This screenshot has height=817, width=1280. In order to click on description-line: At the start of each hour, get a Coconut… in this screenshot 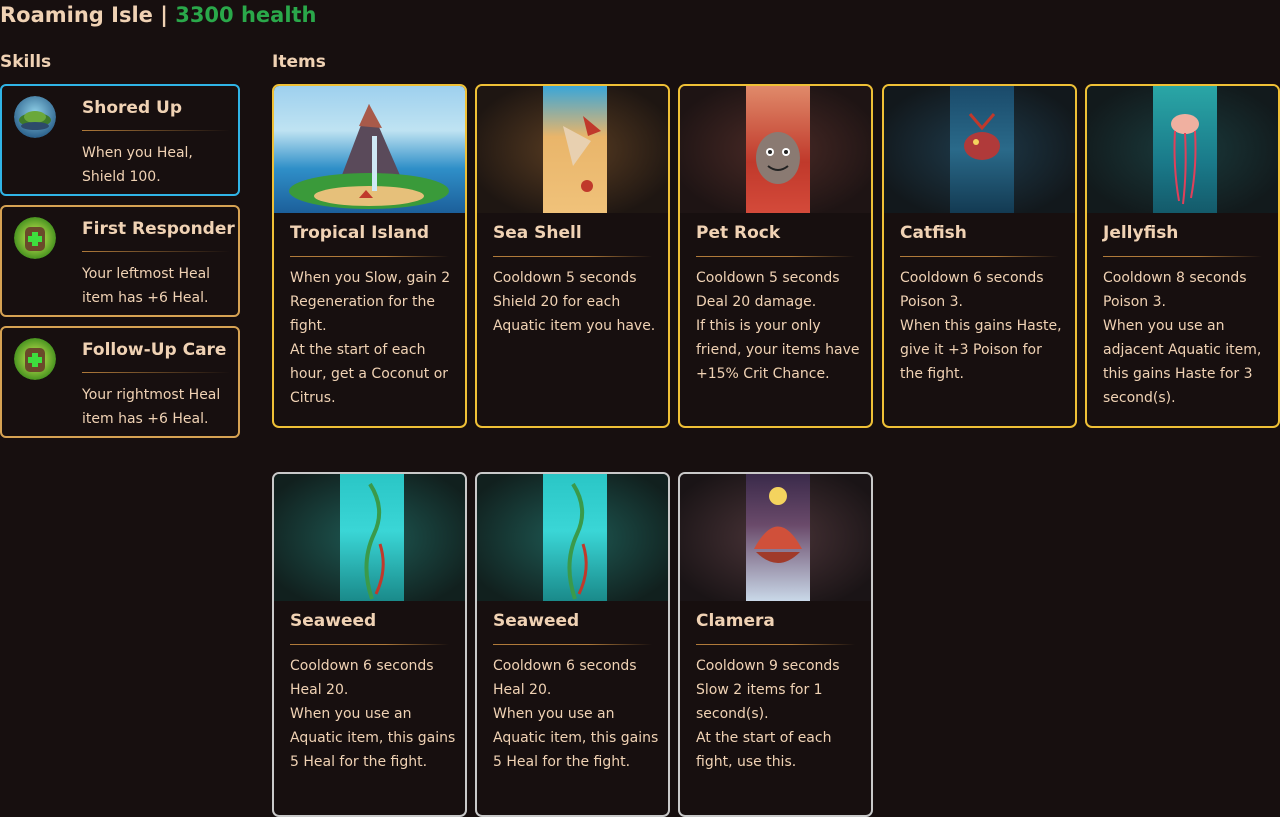, I will do `click(369, 374)`.